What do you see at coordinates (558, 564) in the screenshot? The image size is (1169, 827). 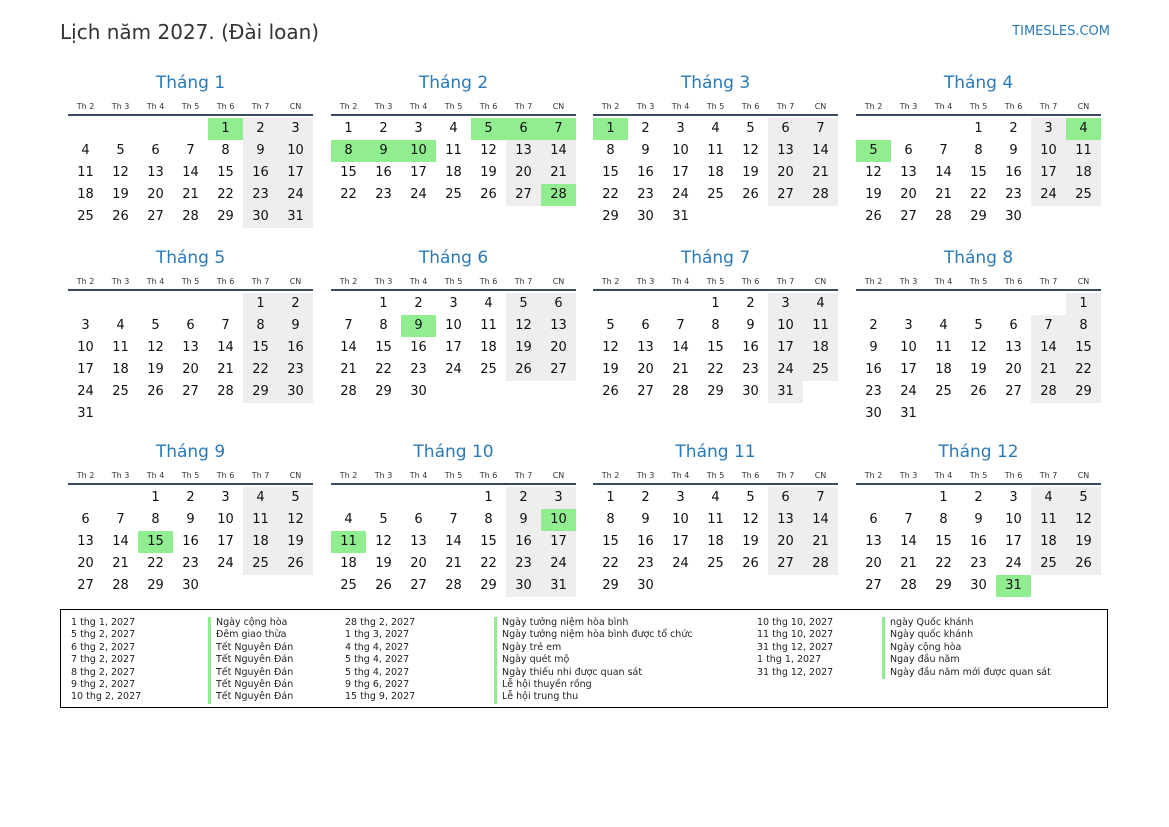 I see `day-cell: 24` at bounding box center [558, 564].